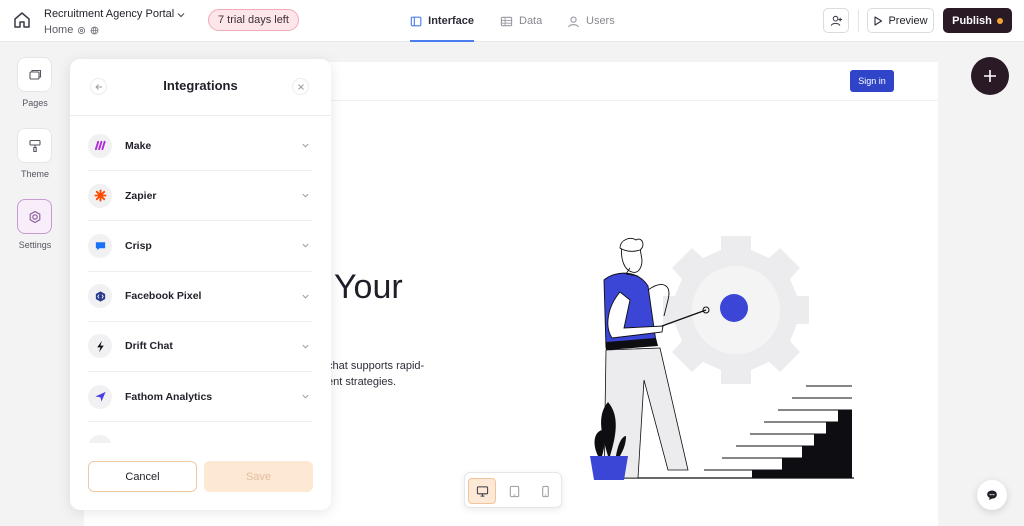 The image size is (1024, 526). Describe the element at coordinates (100, 396) in the screenshot. I see `fathom-logo-icon` at that location.